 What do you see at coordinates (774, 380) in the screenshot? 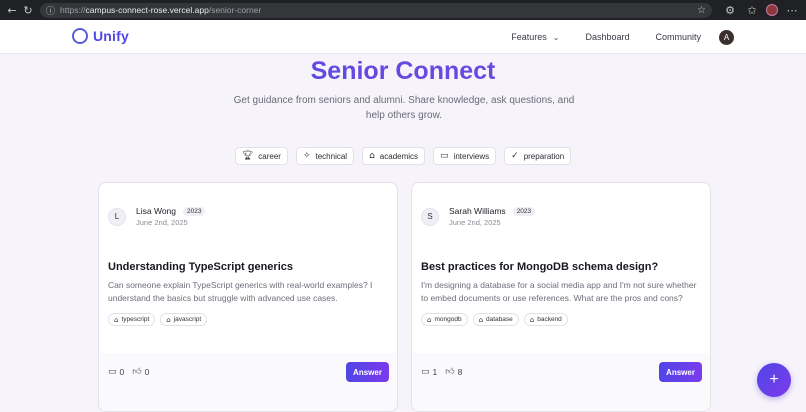
I see `new-question-button: +` at bounding box center [774, 380].